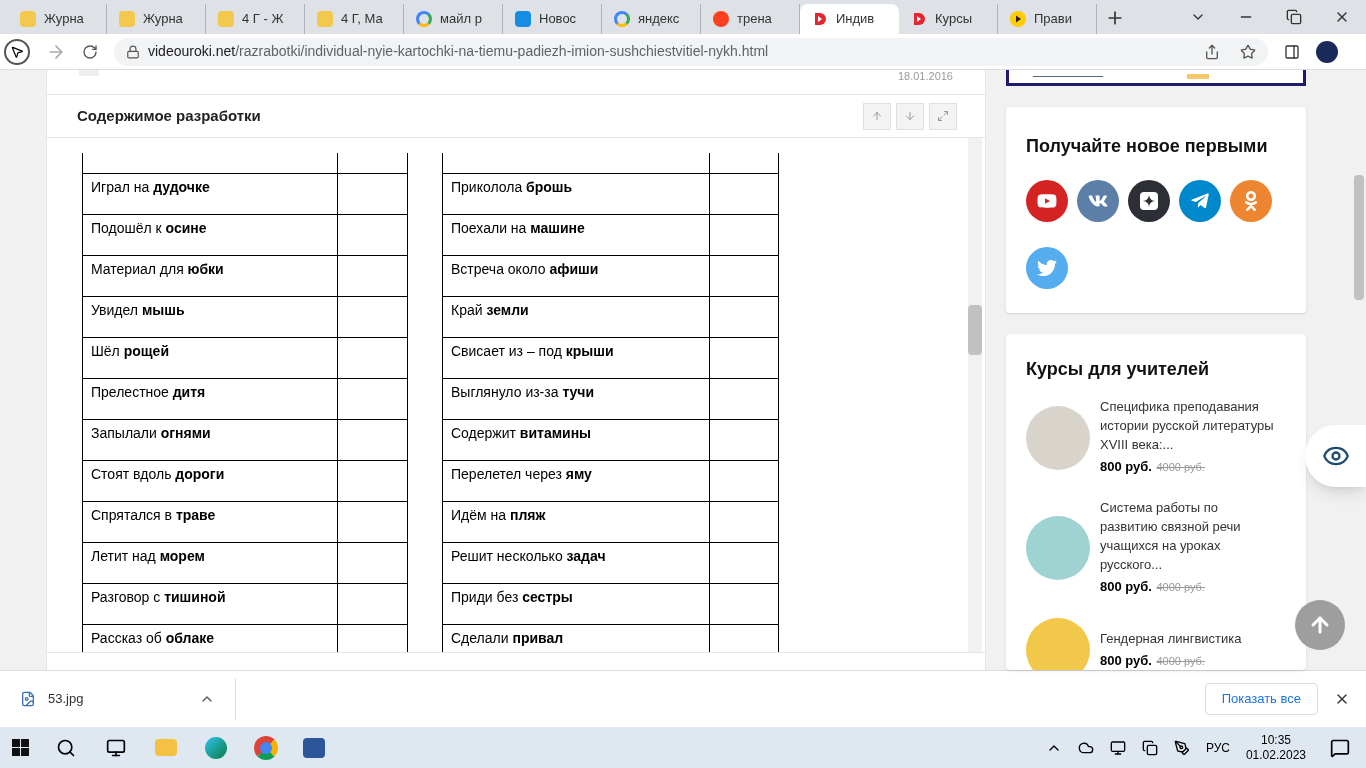  What do you see at coordinates (1187, 638) in the screenshot?
I see `course-link: Гендерная лингвистика` at bounding box center [1187, 638].